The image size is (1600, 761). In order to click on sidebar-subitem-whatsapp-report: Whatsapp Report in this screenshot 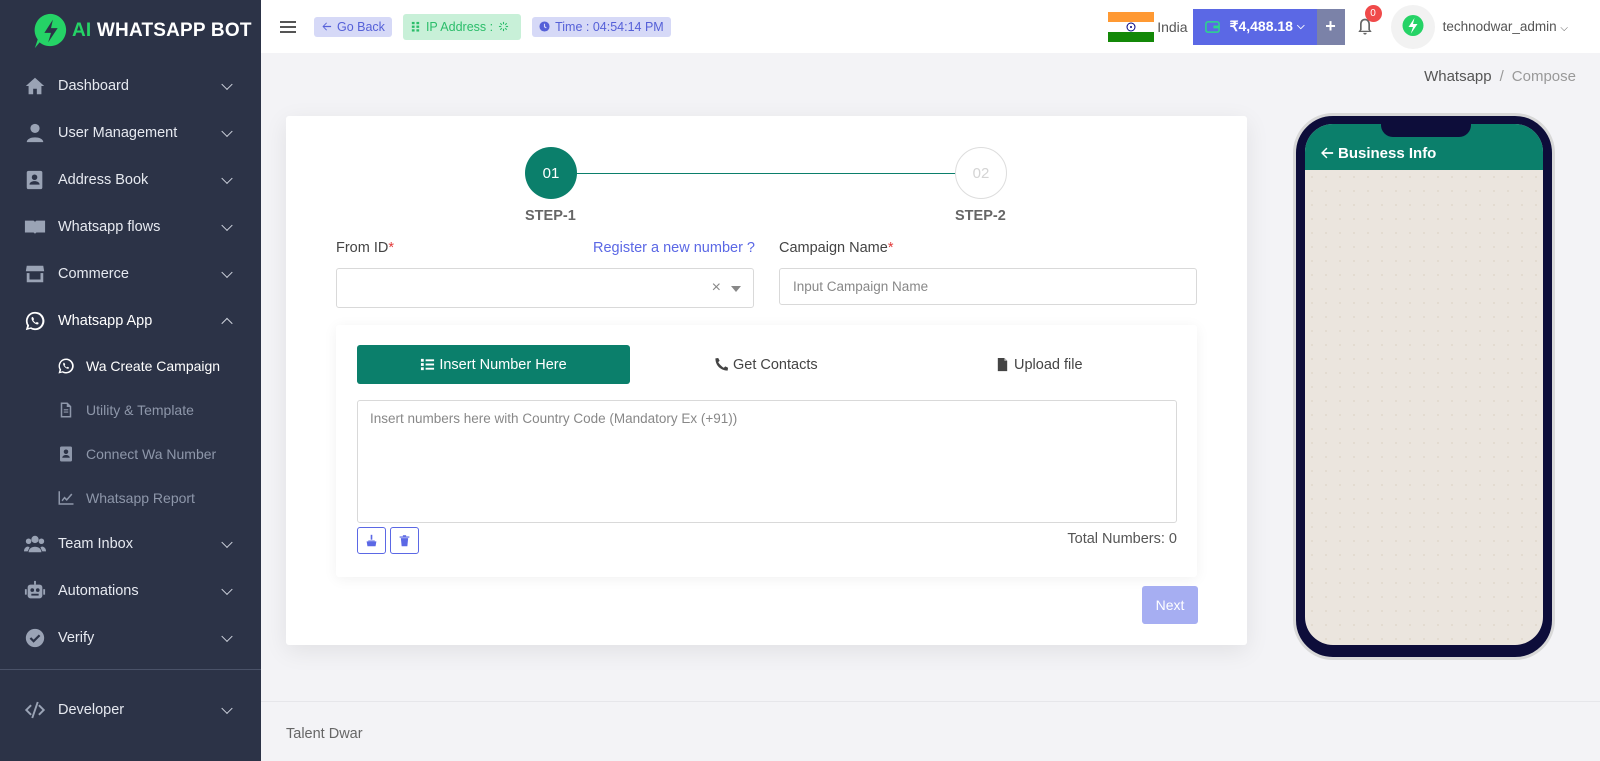, I will do `click(130, 498)`.